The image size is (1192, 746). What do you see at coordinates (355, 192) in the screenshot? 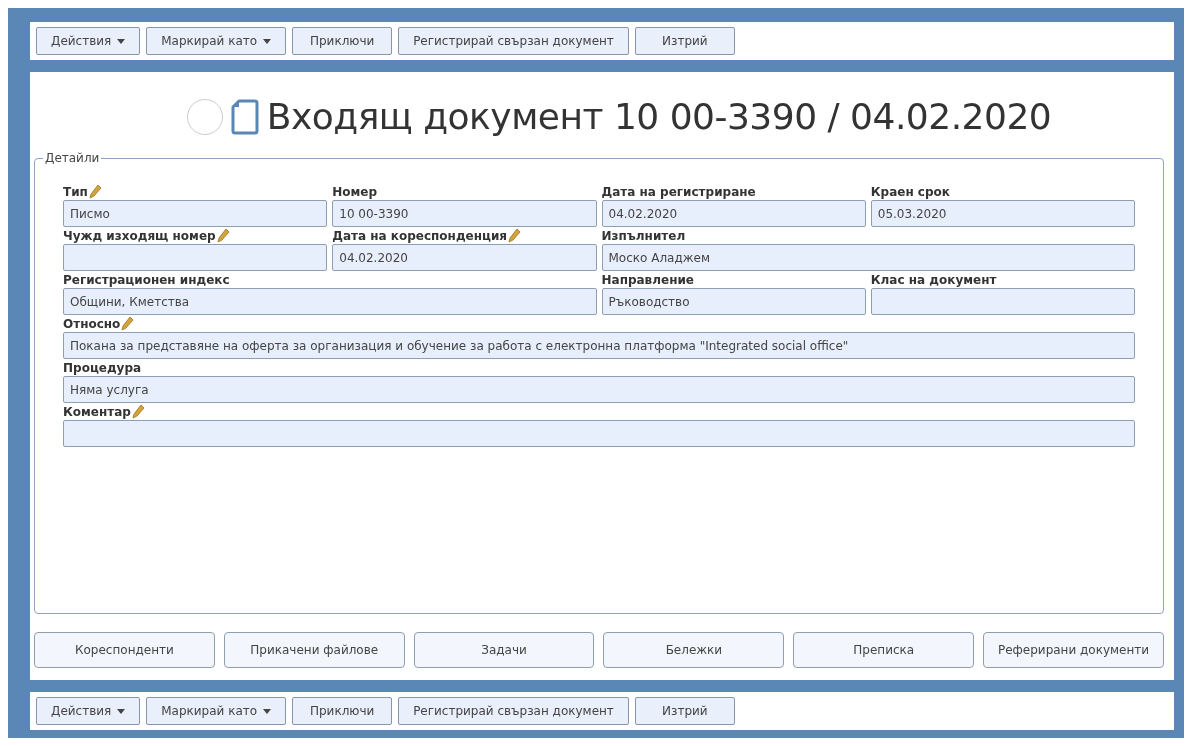
I see `field-label: Номер` at bounding box center [355, 192].